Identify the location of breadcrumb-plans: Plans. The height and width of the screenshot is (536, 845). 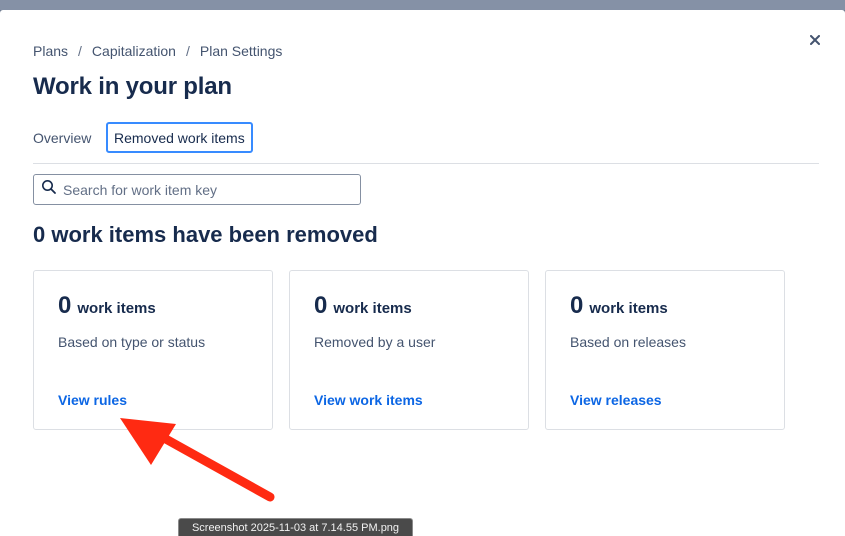
(50, 51).